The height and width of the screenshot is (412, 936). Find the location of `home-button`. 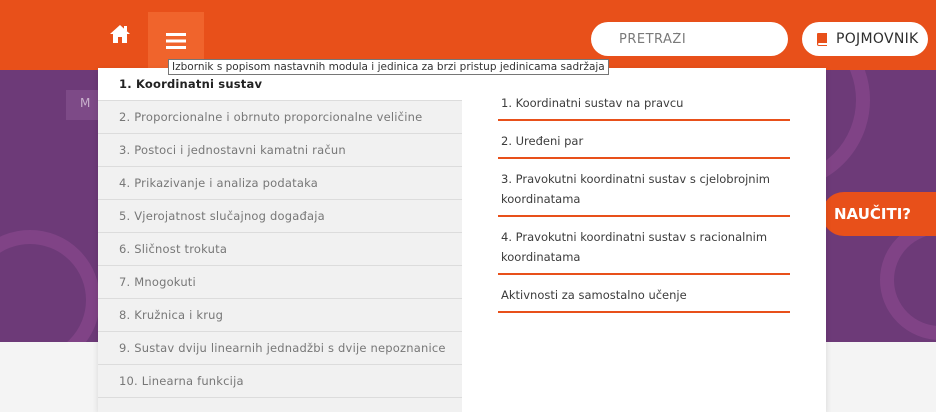

home-button is located at coordinates (120, 34).